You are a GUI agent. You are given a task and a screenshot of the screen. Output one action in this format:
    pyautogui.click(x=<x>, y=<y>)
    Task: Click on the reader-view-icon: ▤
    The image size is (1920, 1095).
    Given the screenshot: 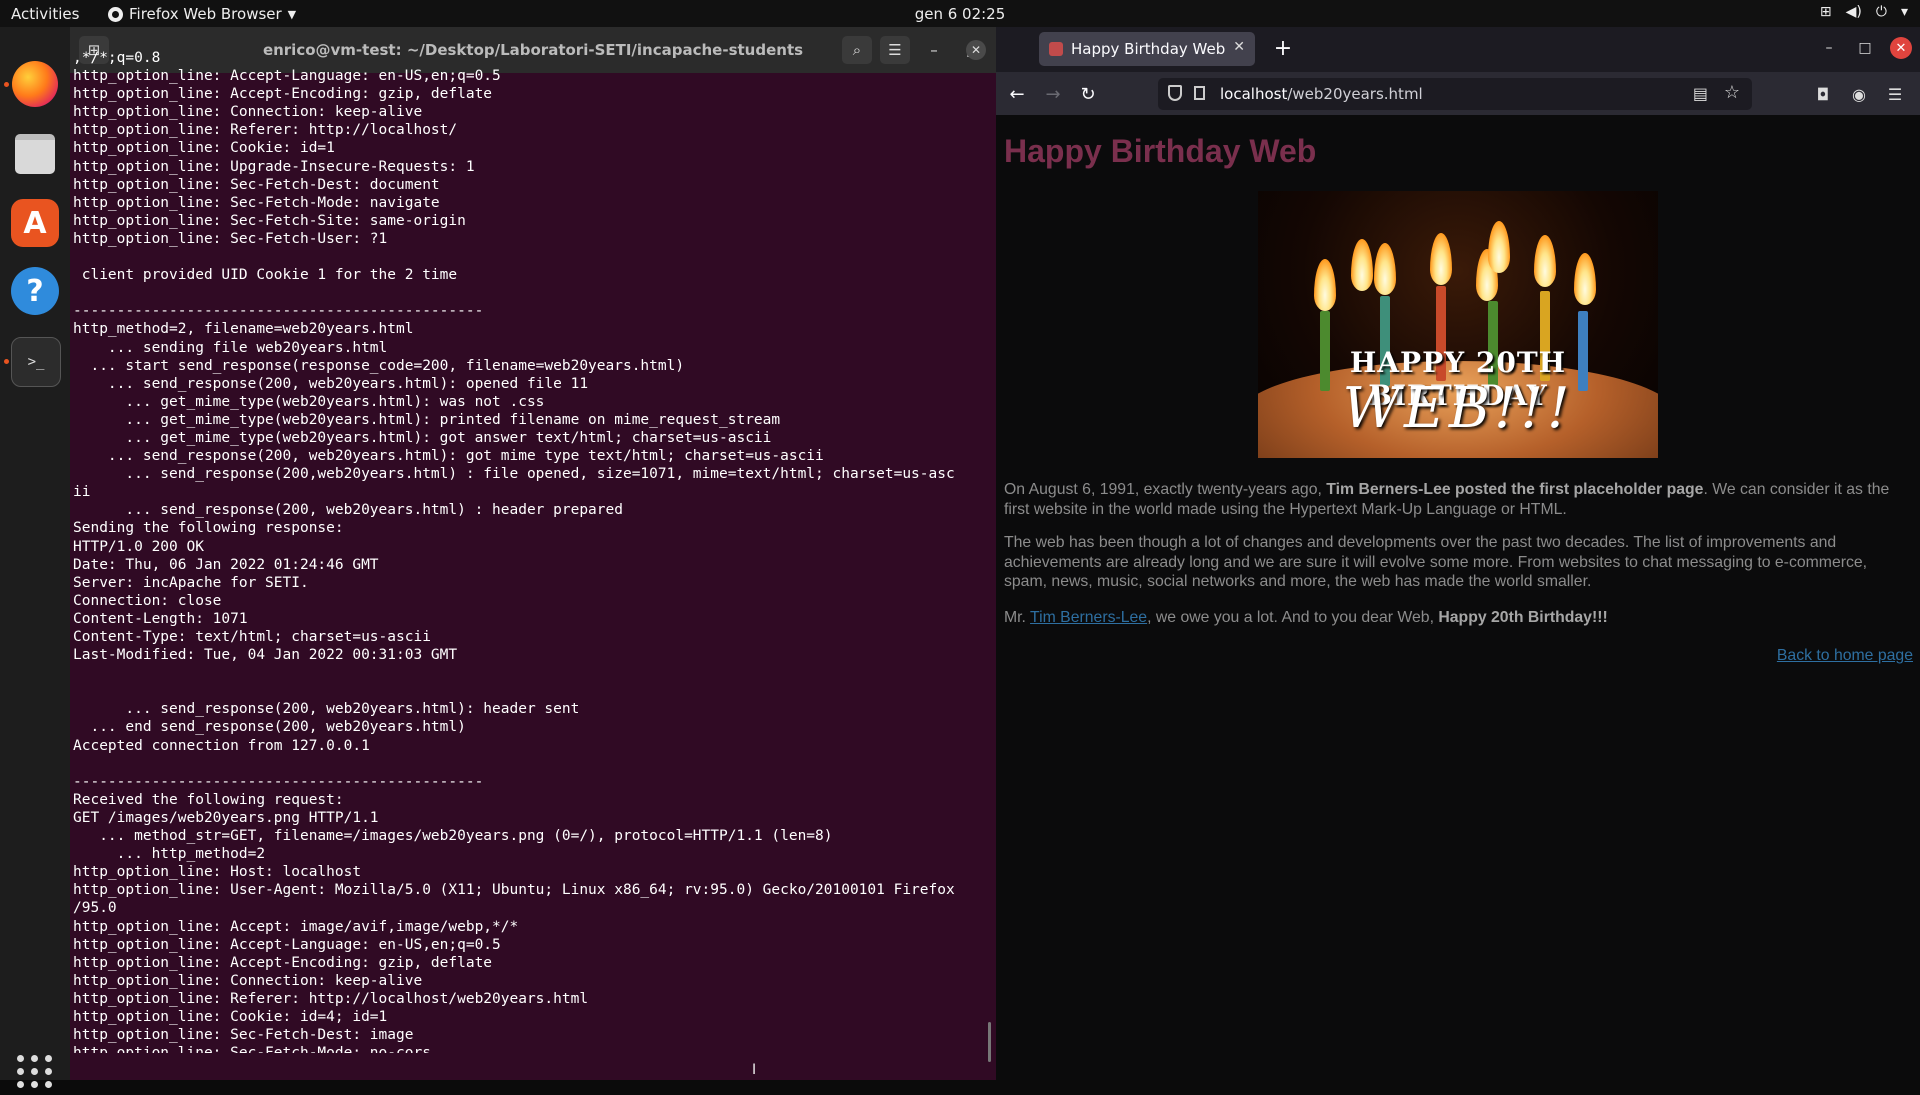 What is the action you would take?
    pyautogui.click(x=1700, y=93)
    